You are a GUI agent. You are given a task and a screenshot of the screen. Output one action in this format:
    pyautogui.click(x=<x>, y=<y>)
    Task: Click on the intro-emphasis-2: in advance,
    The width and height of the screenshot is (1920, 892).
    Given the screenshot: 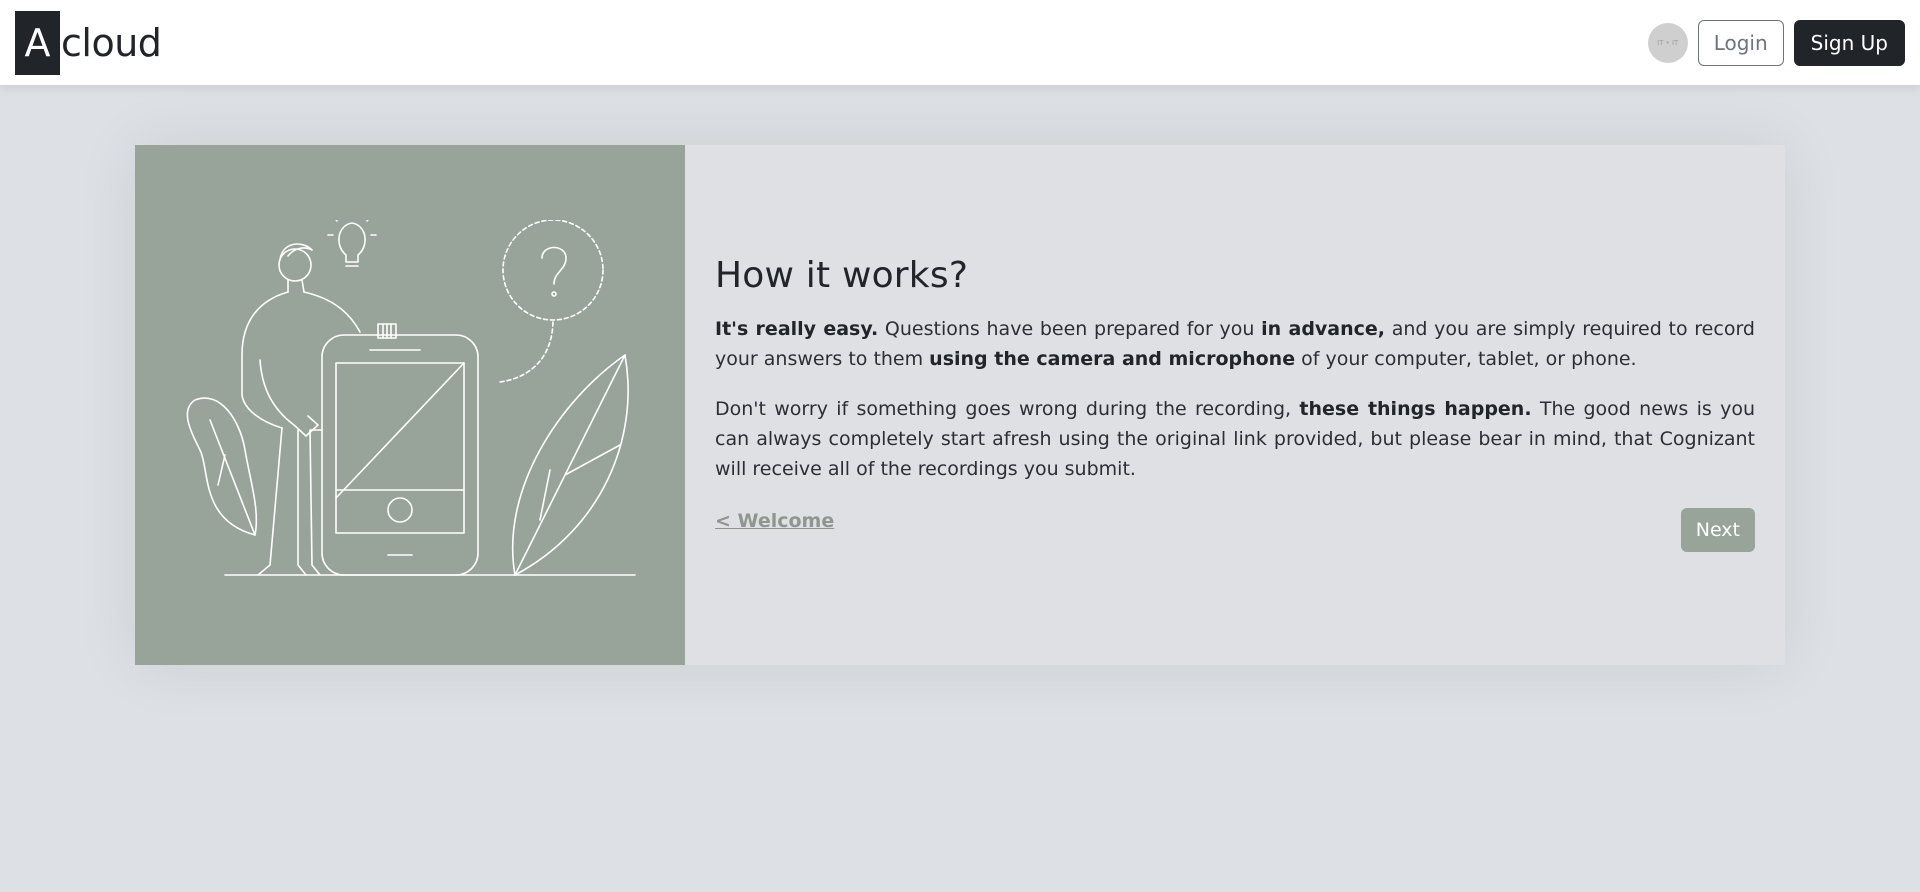 What is the action you would take?
    pyautogui.click(x=1323, y=329)
    